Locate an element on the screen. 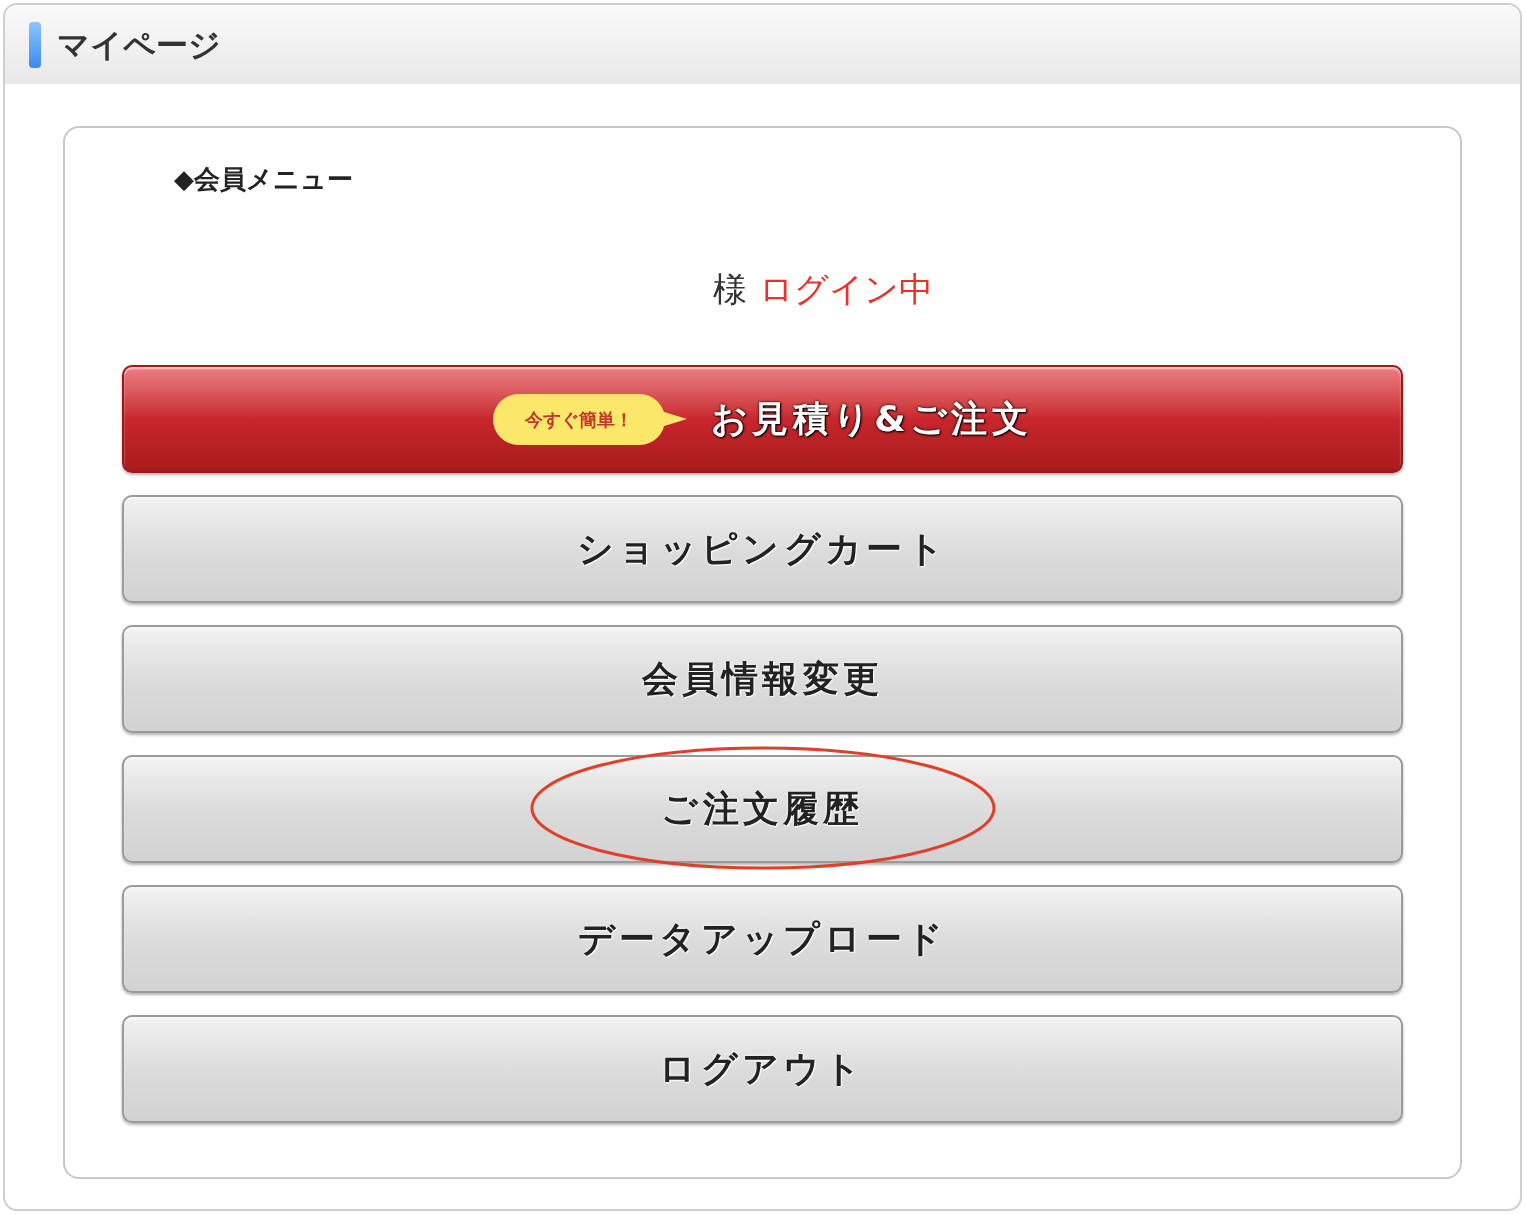 The height and width of the screenshot is (1214, 1525). menu-button: ご注文履歴 is located at coordinates (762, 809).